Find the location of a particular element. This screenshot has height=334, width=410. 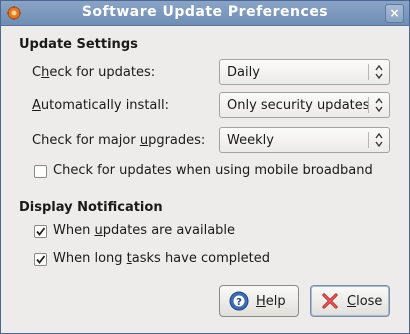

automatically-install-combo: Only security updates is located at coordinates (304, 105).